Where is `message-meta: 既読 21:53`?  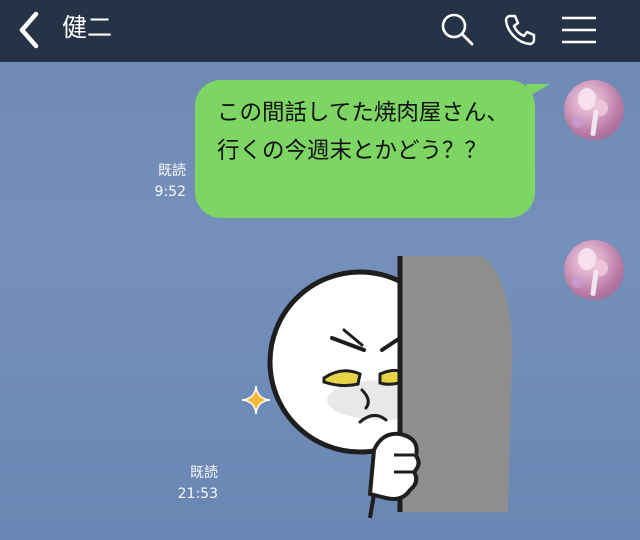 message-meta: 既読 21:53 is located at coordinates (189, 484).